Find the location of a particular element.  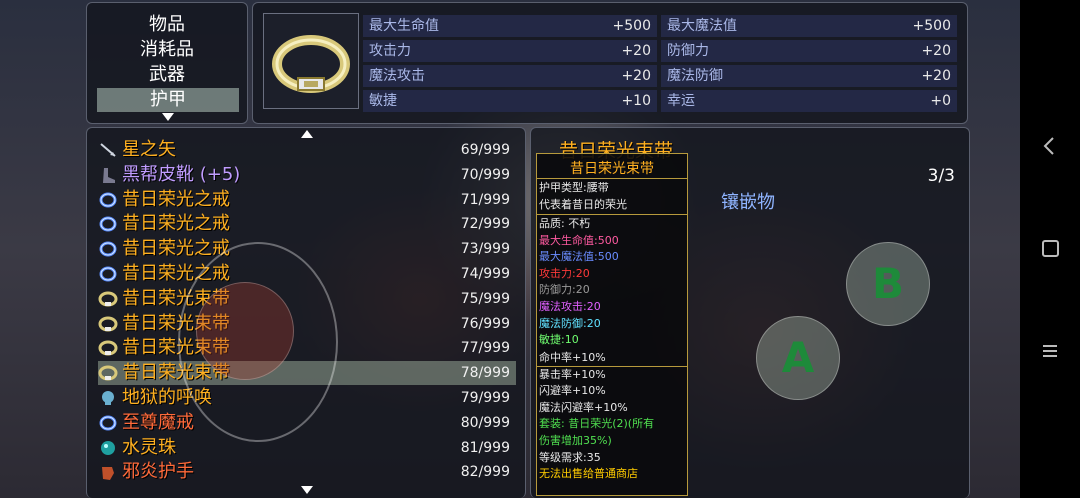

orb-icon is located at coordinates (108, 448).